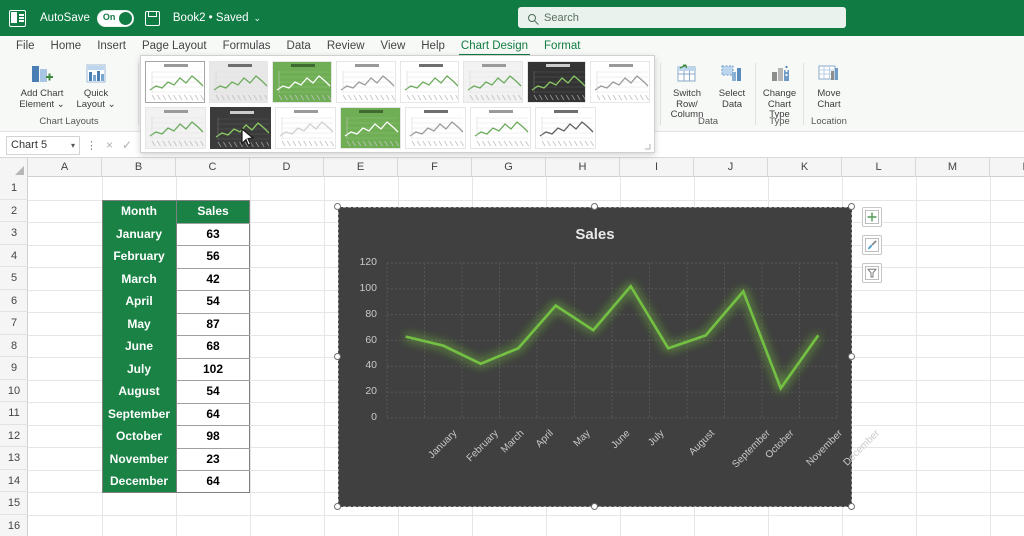 This screenshot has height=536, width=1024. Describe the element at coordinates (139, 346) in the screenshot. I see `table-cell-month: June` at that location.